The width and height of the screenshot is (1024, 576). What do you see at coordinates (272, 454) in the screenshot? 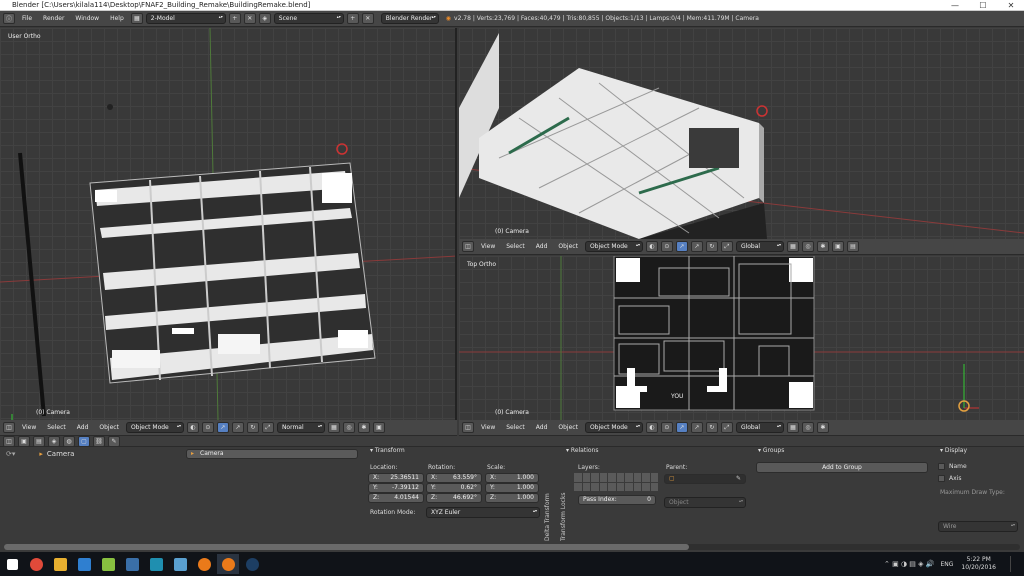
I see `object-name-field: ▸ Camera` at bounding box center [272, 454].